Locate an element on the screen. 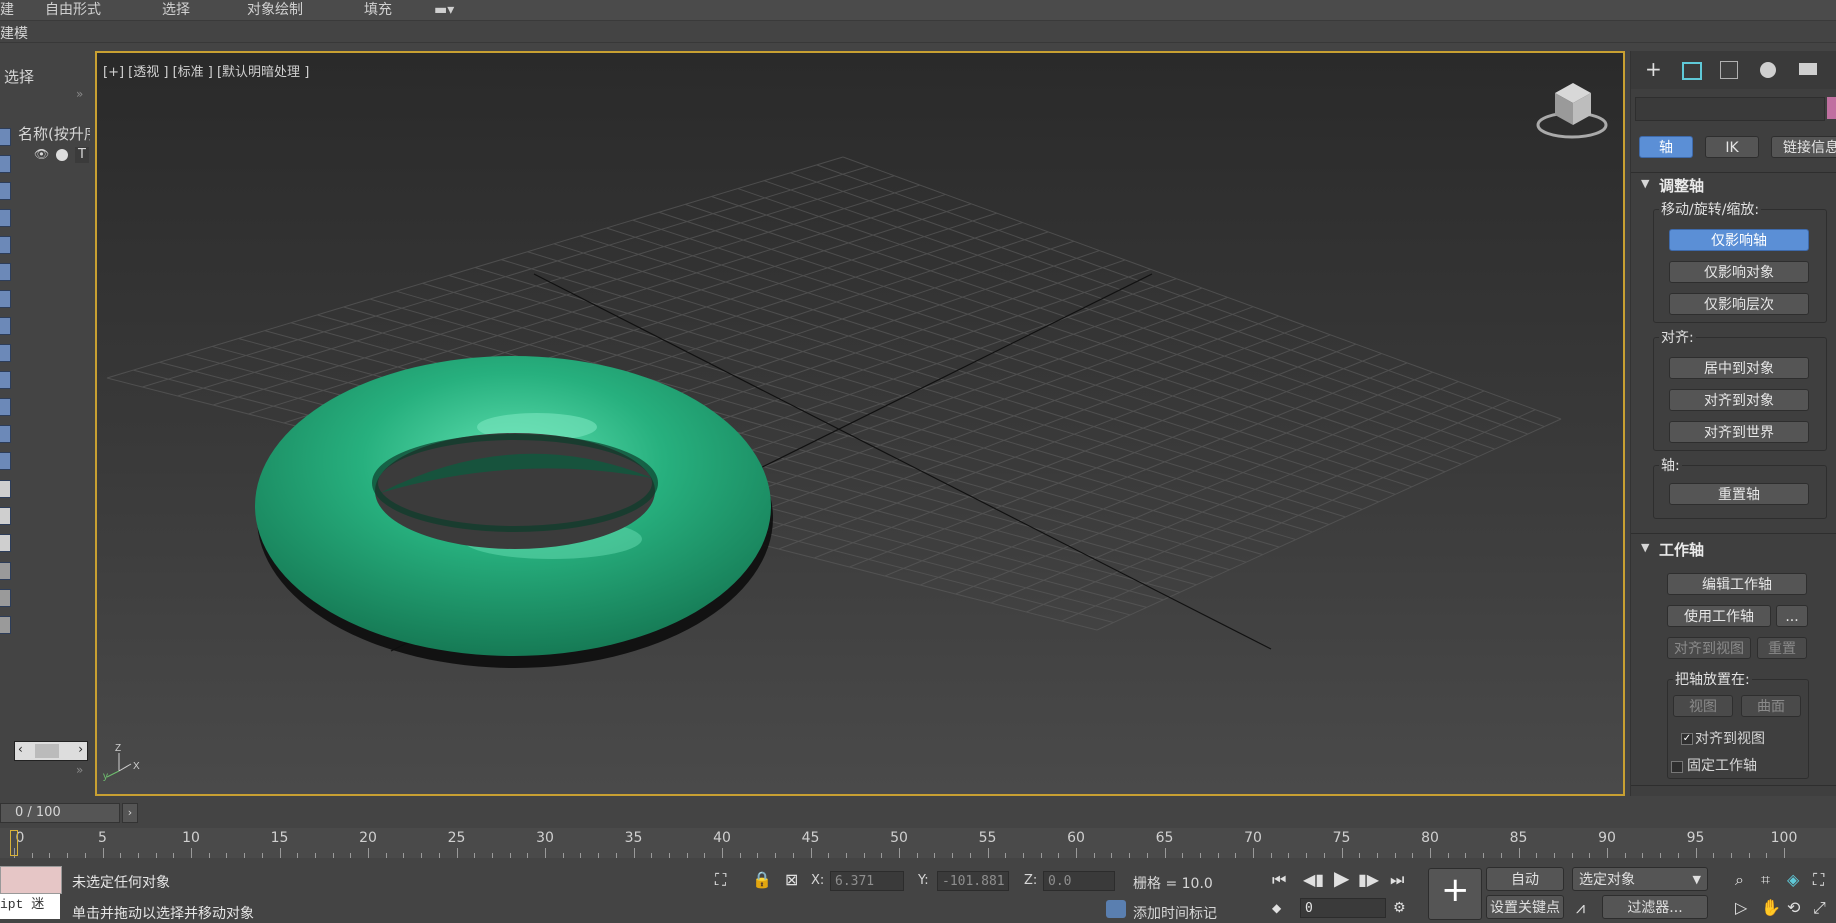 The height and width of the screenshot is (923, 1836). add-time-tag: 添加时间标记 is located at coordinates (1175, 913).